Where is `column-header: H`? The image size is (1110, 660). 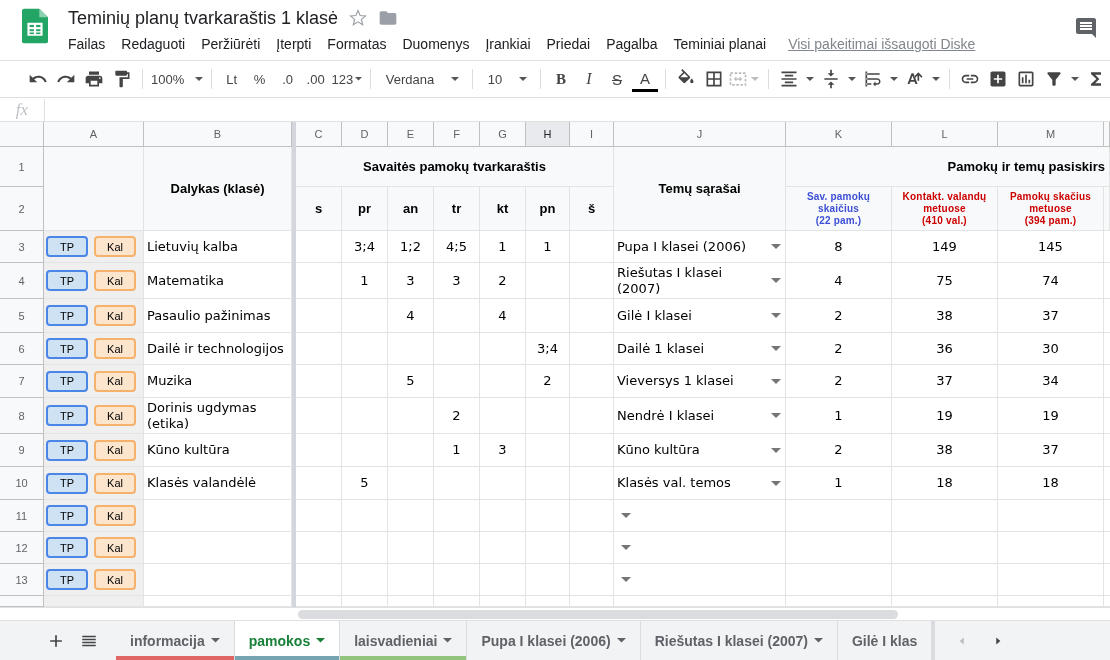
column-header: H is located at coordinates (548, 134).